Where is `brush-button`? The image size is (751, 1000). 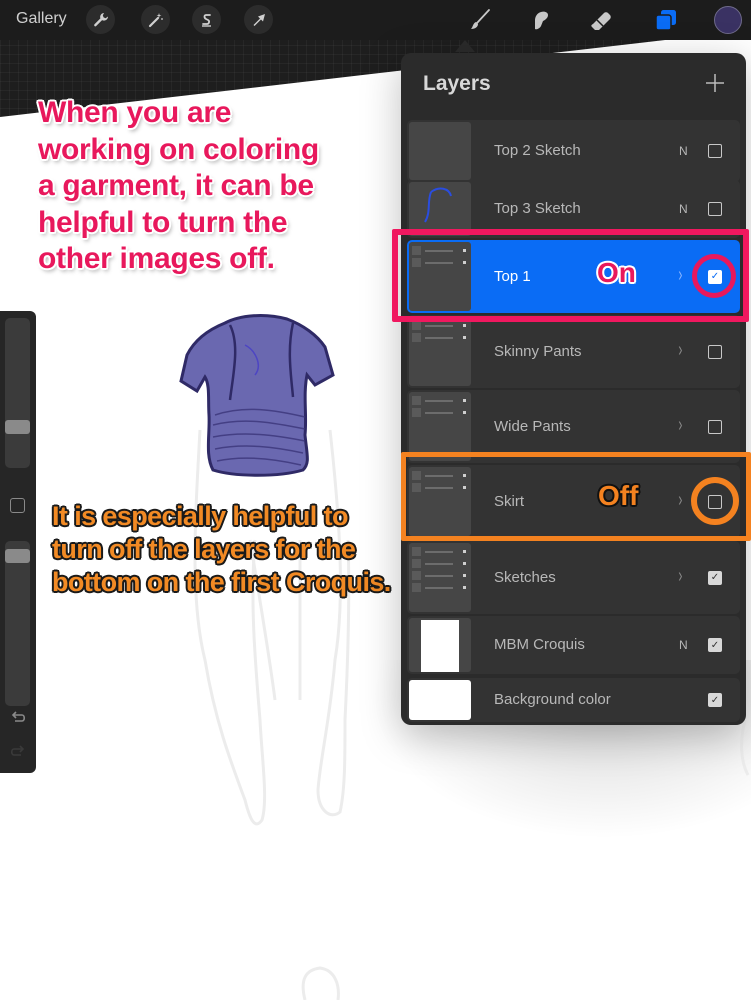 brush-button is located at coordinates (480, 20).